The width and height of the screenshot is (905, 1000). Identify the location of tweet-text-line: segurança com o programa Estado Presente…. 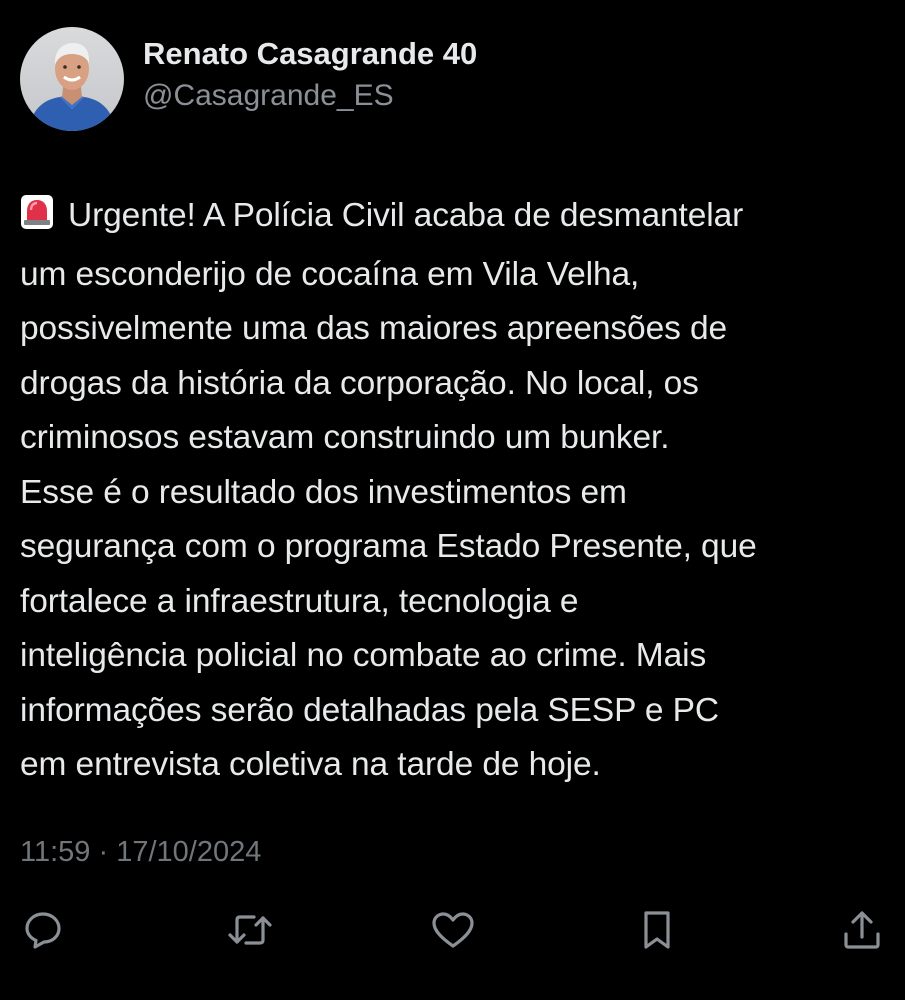
(388, 546).